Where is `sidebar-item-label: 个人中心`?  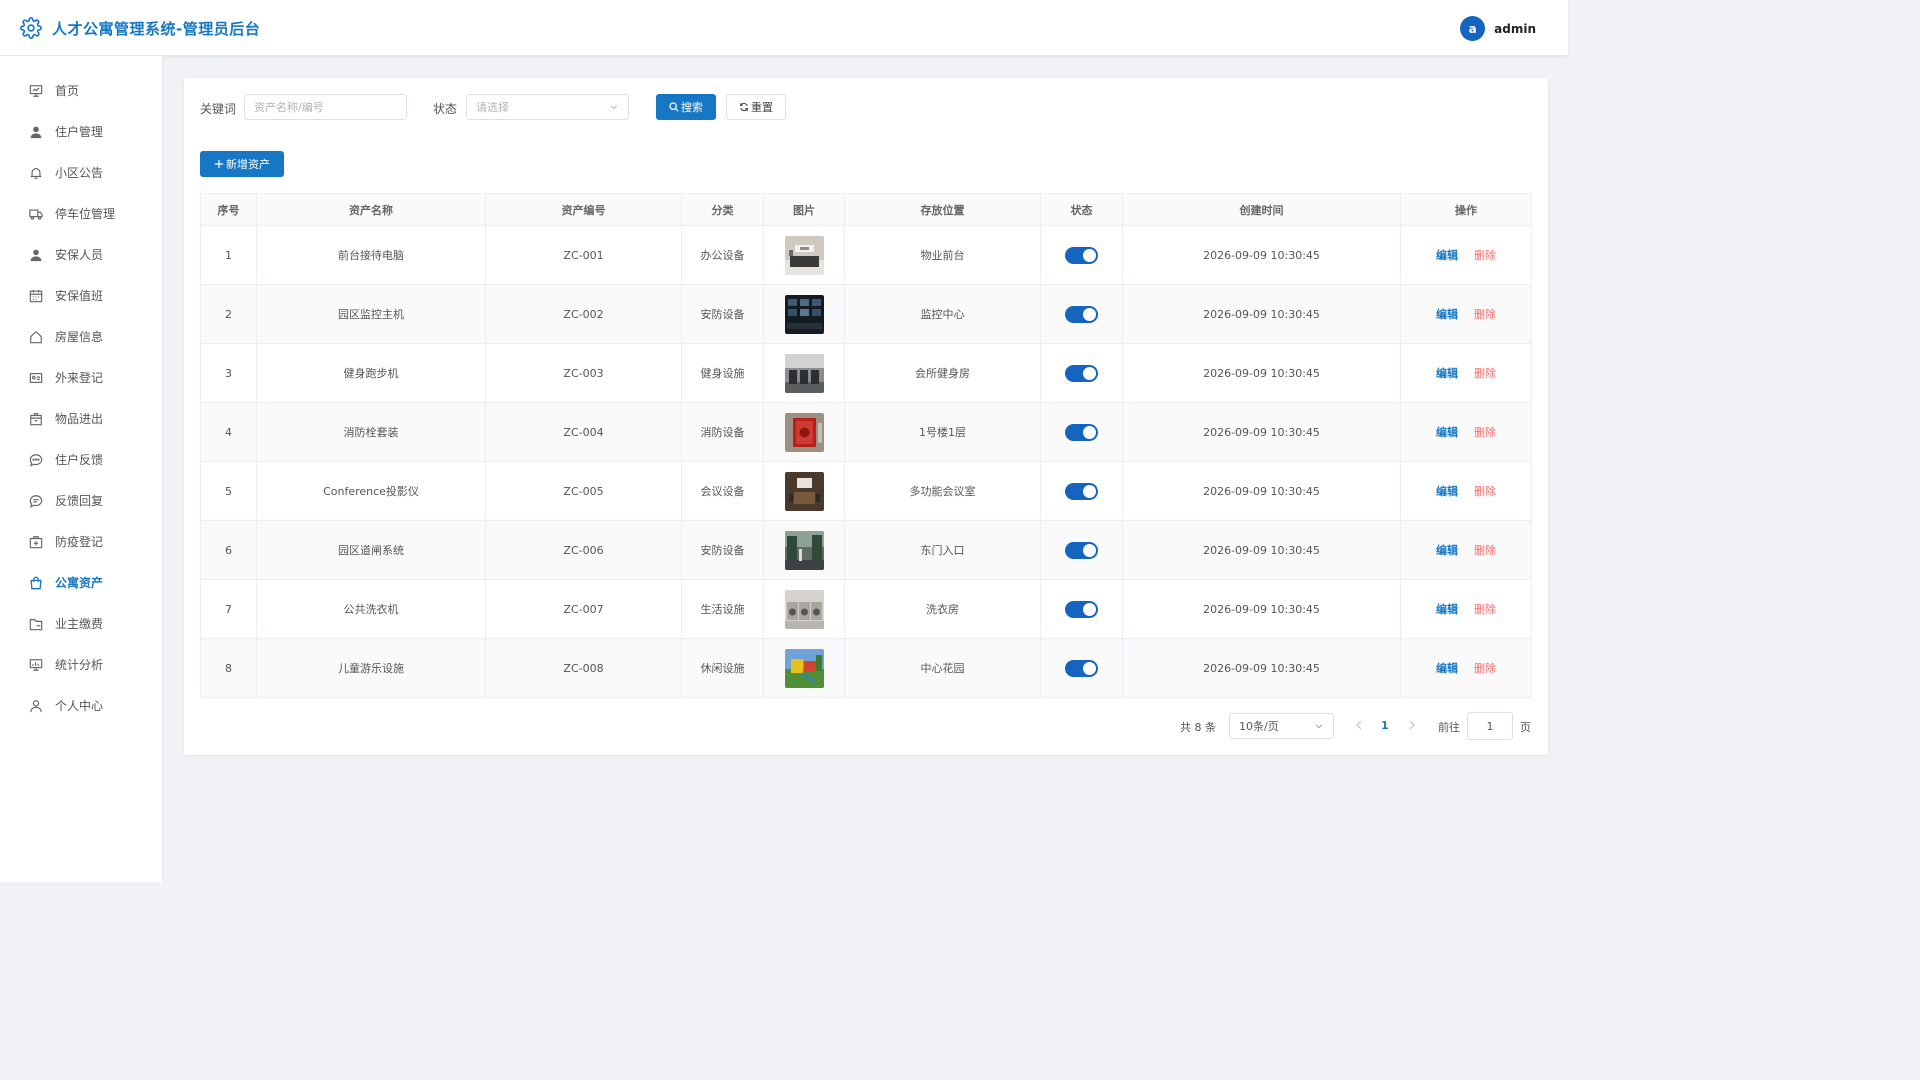 sidebar-item-label: 个人中心 is located at coordinates (79, 706).